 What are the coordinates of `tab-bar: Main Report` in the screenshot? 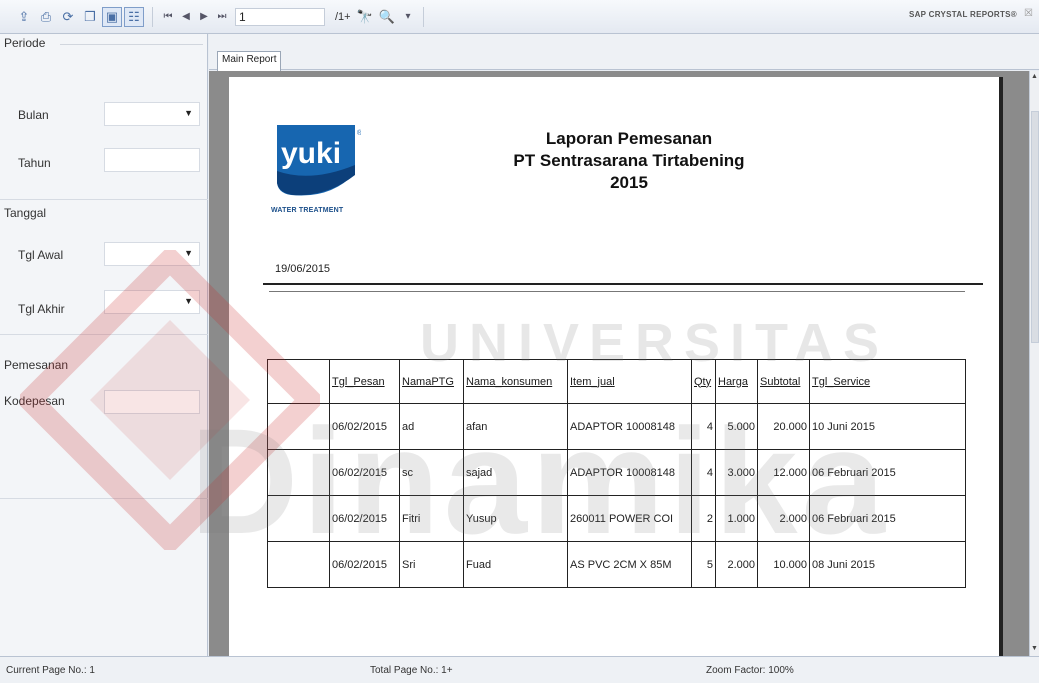 It's located at (624, 52).